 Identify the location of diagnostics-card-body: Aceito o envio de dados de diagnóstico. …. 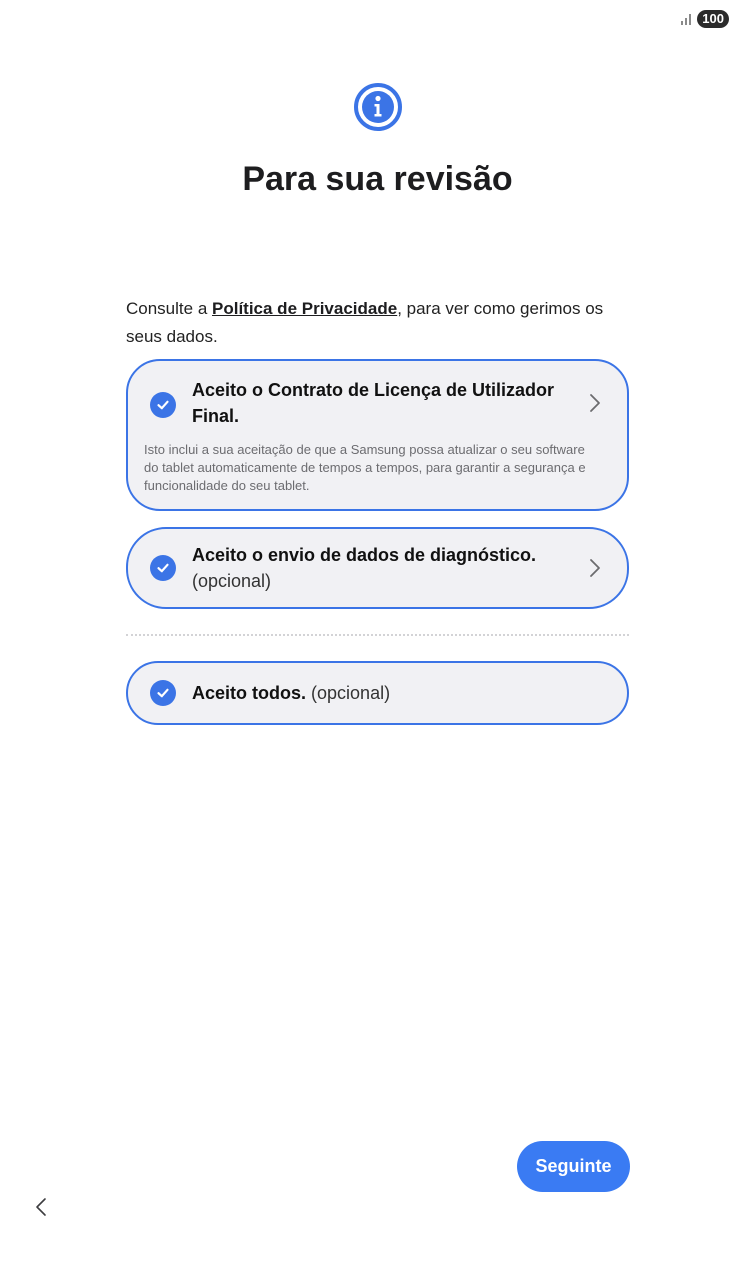
(397, 568).